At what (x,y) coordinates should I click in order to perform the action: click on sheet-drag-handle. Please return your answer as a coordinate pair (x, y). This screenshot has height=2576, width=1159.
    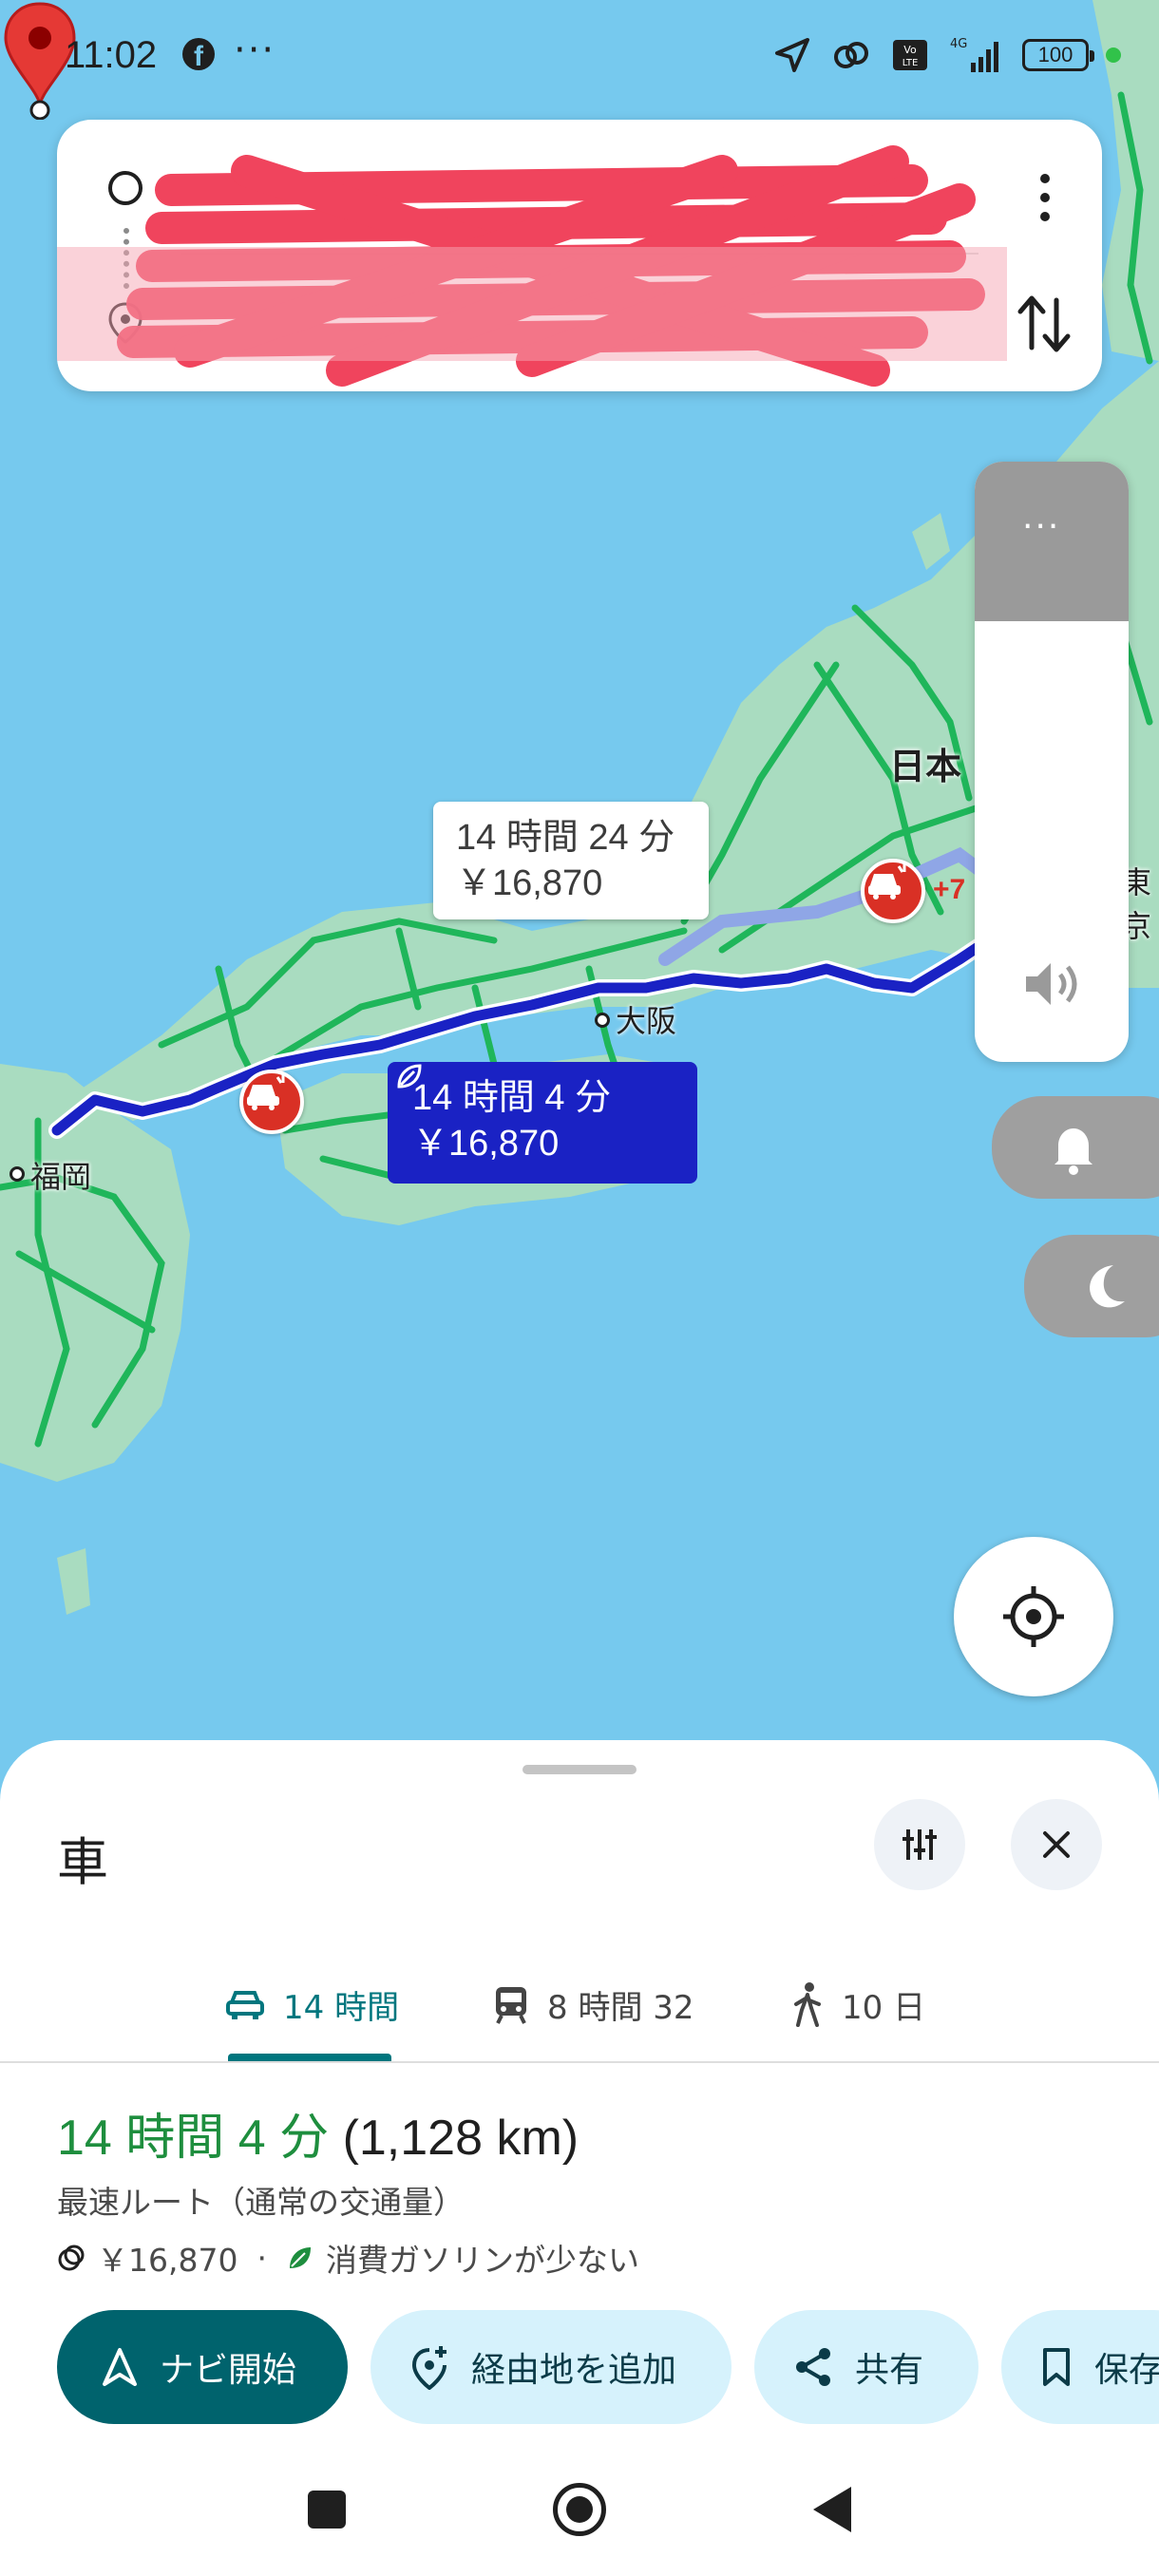
    Looking at the image, I should click on (579, 1769).